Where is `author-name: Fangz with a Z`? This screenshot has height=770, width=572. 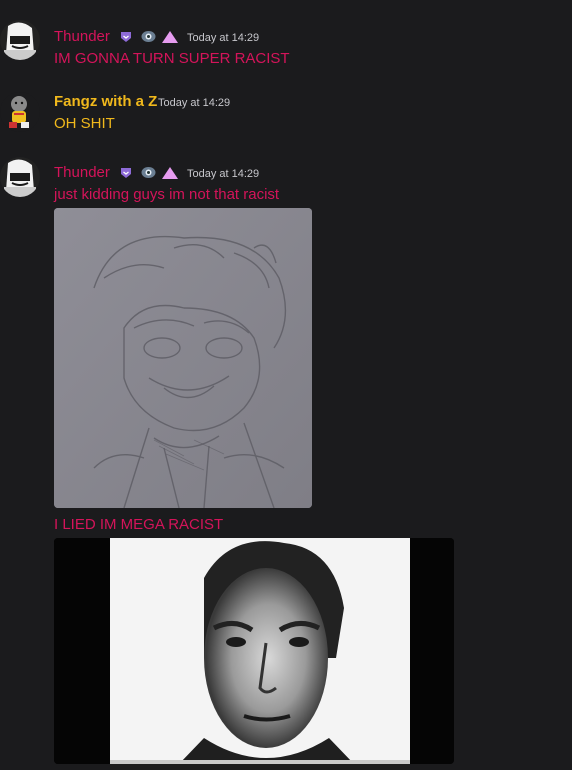 author-name: Fangz with a Z is located at coordinates (105, 101).